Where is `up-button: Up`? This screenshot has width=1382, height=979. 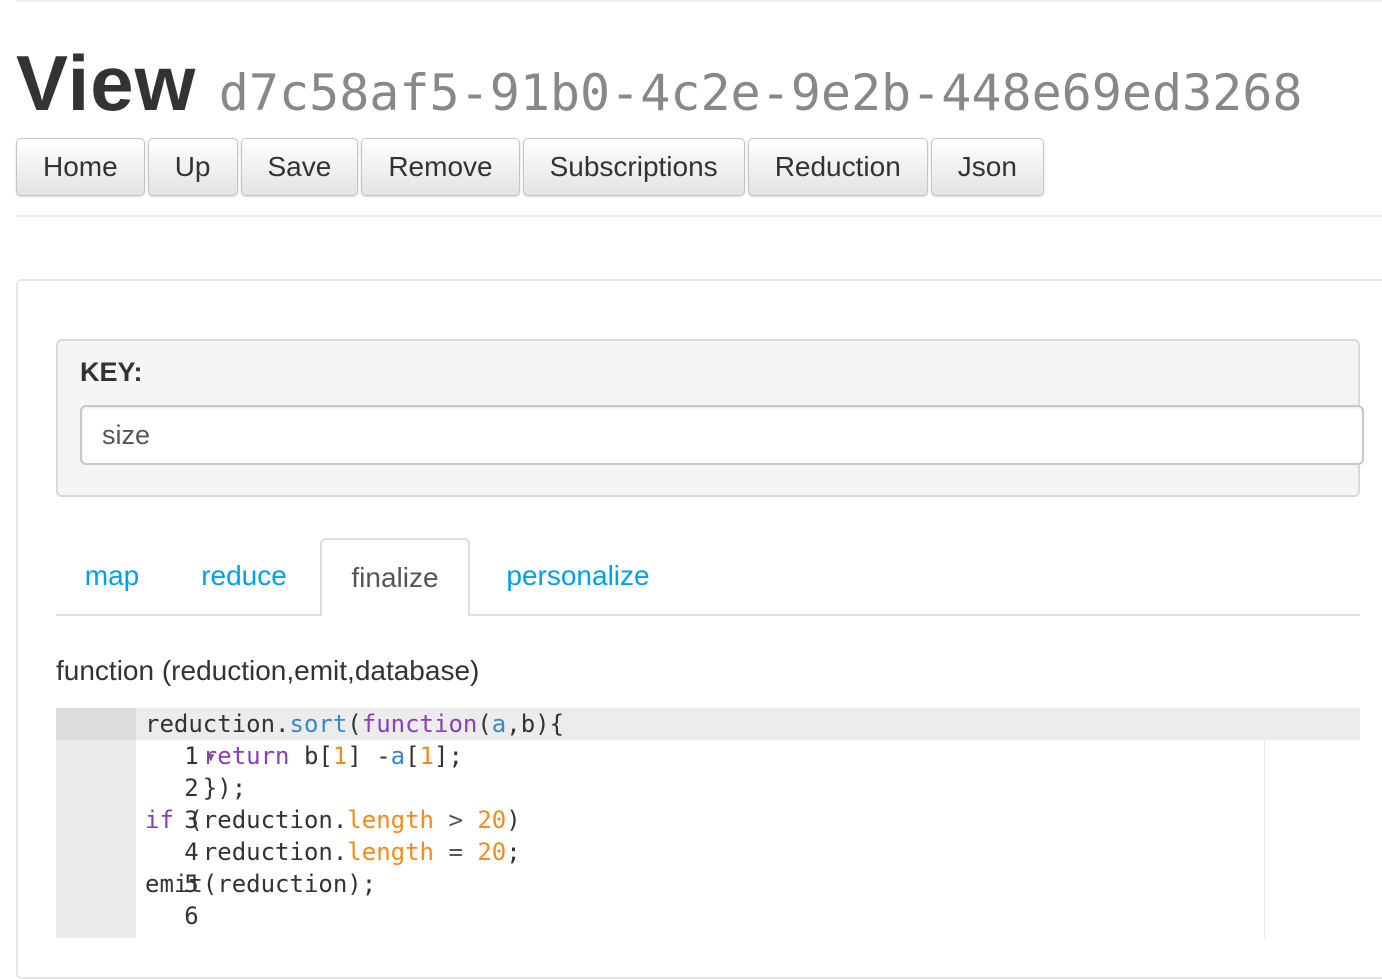
up-button: Up is located at coordinates (192, 167).